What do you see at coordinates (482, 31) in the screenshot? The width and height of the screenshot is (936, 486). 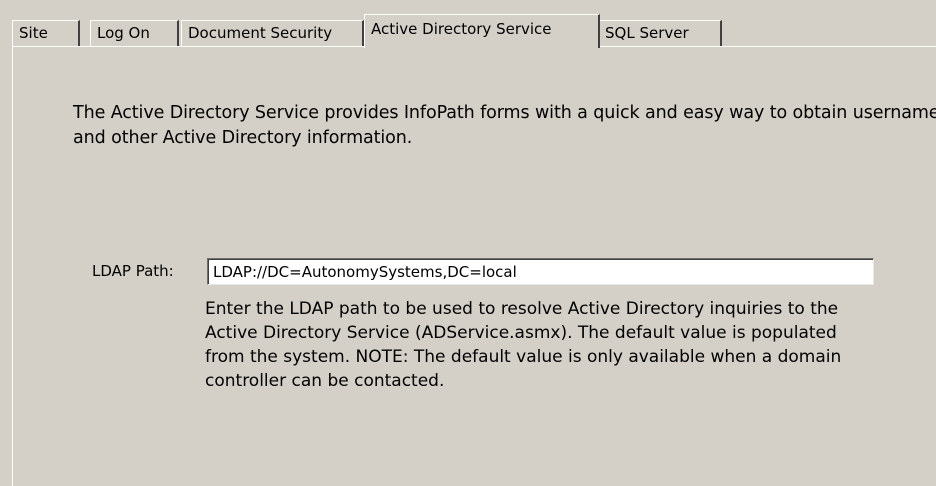 I see `tab-active-directory-service: Active Directory Service` at bounding box center [482, 31].